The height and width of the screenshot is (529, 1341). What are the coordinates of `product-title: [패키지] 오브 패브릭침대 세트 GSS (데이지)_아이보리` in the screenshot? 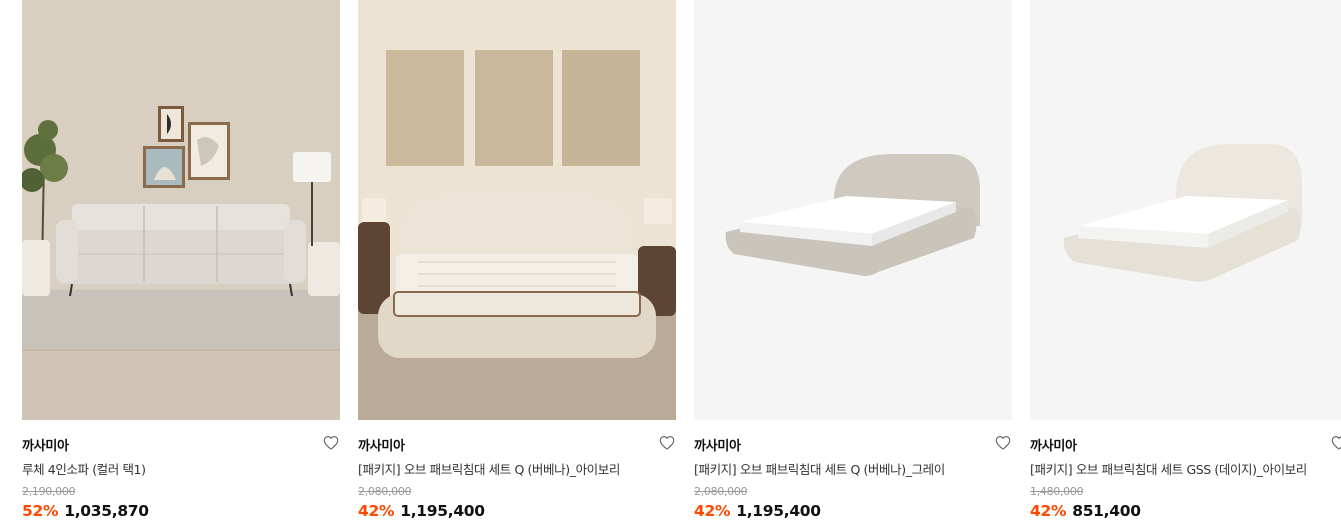 It's located at (1168, 468).